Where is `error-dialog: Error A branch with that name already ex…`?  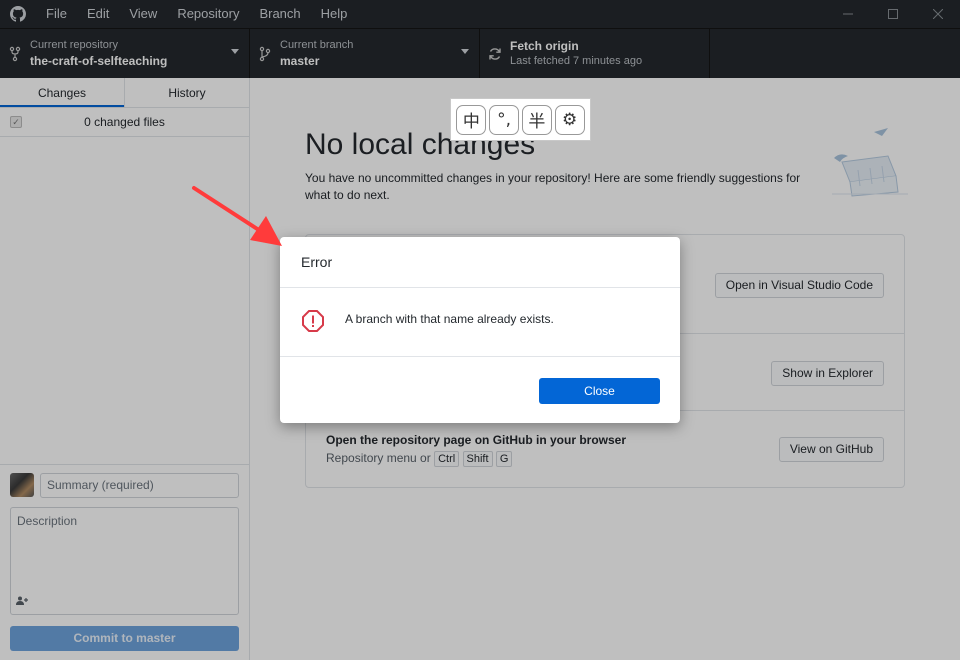 error-dialog: Error A branch with that name already ex… is located at coordinates (480, 330).